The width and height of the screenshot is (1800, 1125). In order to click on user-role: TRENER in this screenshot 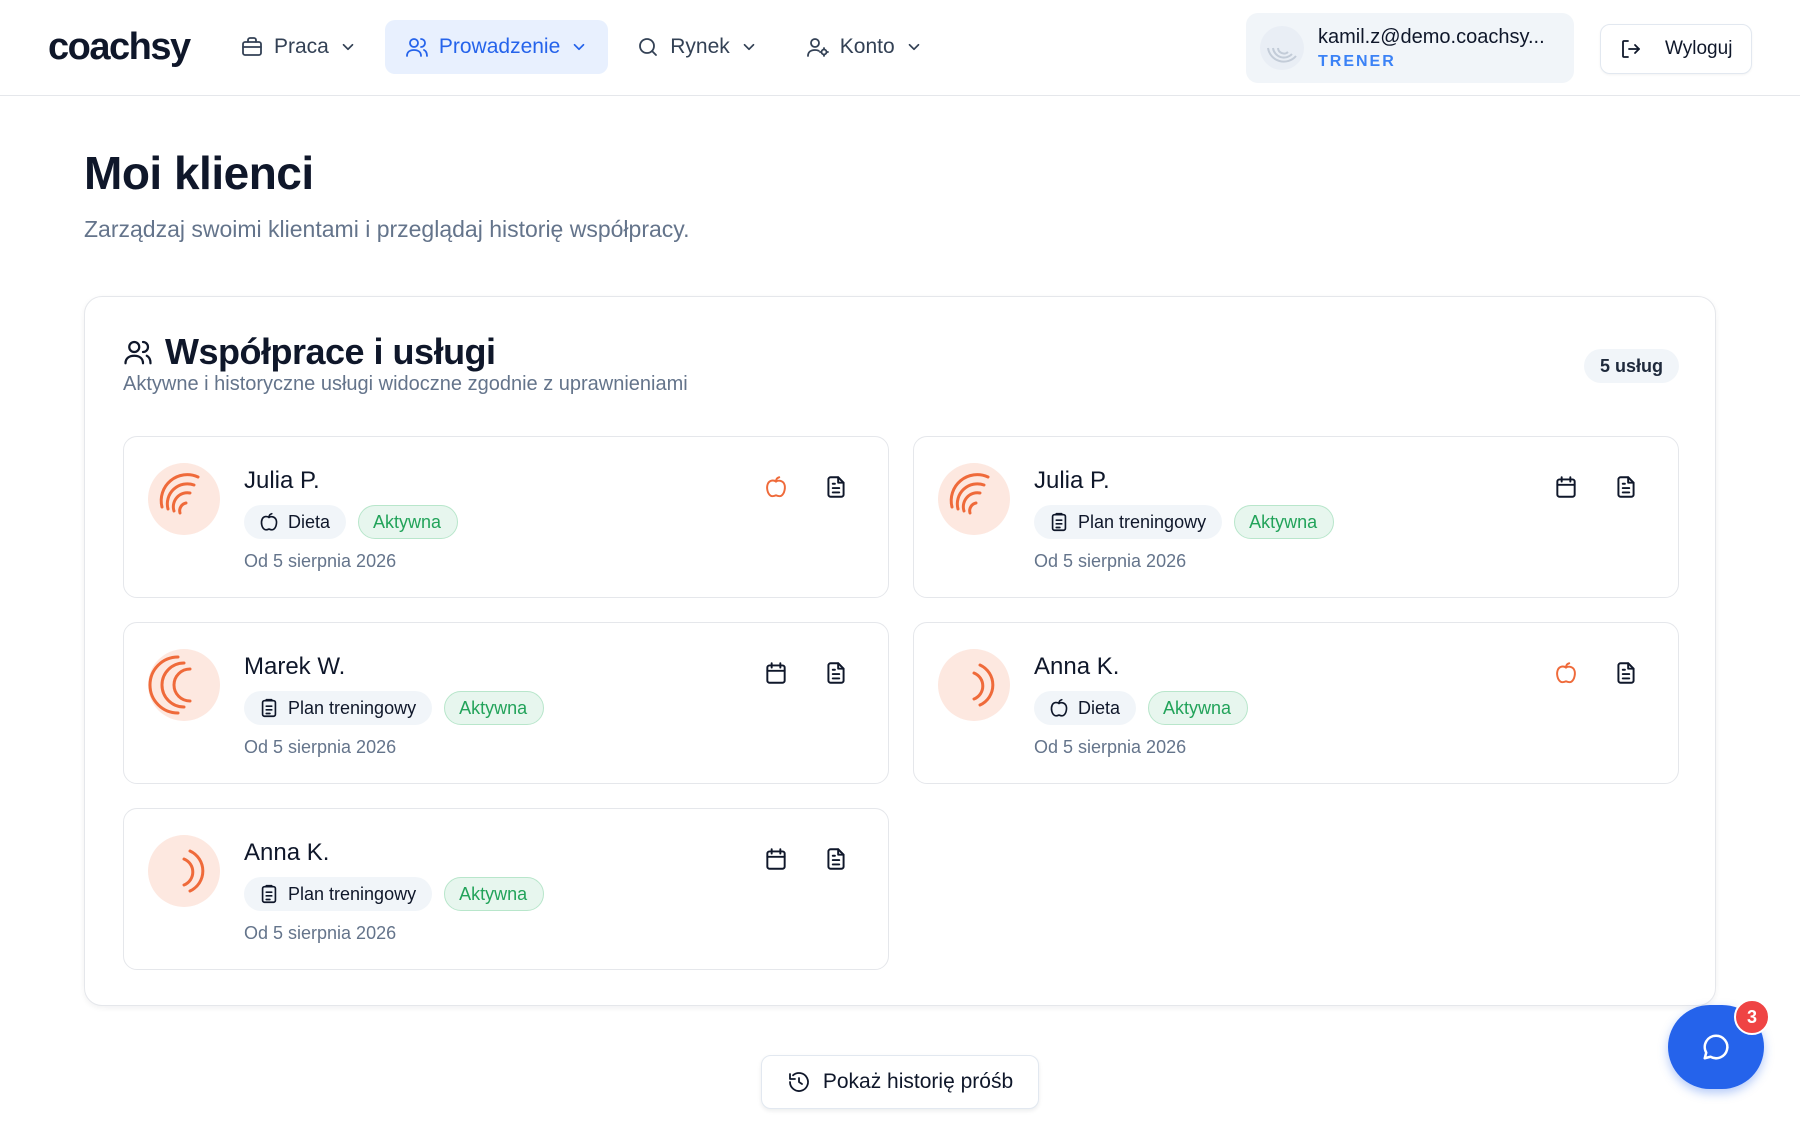, I will do `click(1357, 61)`.